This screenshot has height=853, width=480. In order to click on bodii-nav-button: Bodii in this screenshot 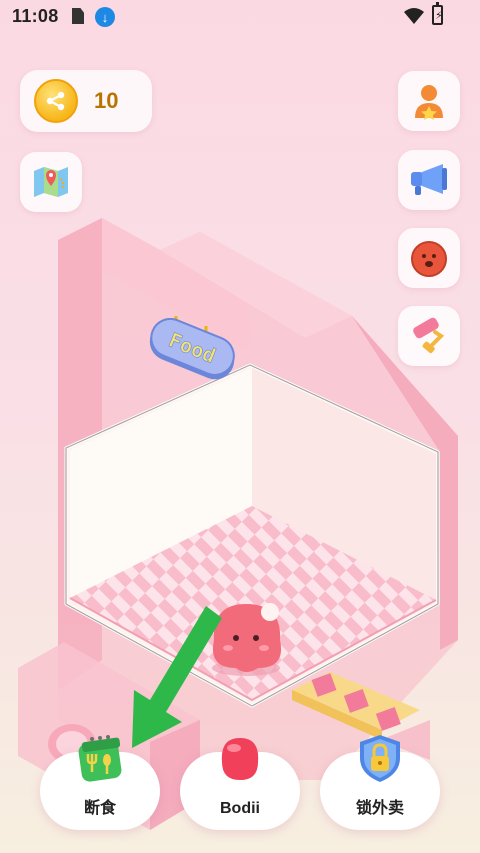, I will do `click(240, 784)`.